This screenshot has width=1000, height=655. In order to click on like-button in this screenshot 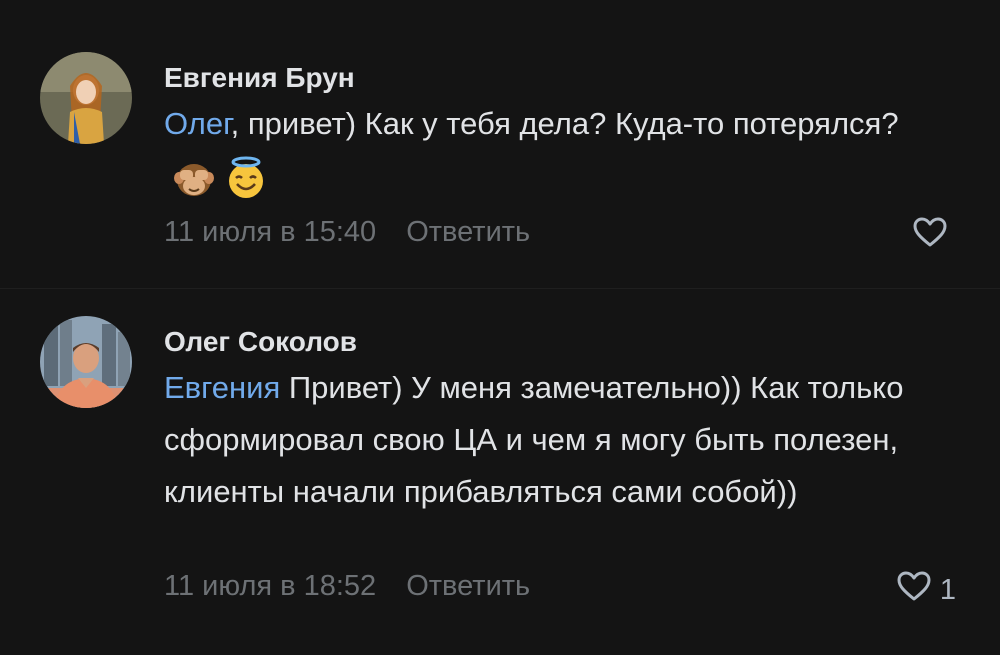, I will do `click(934, 236)`.